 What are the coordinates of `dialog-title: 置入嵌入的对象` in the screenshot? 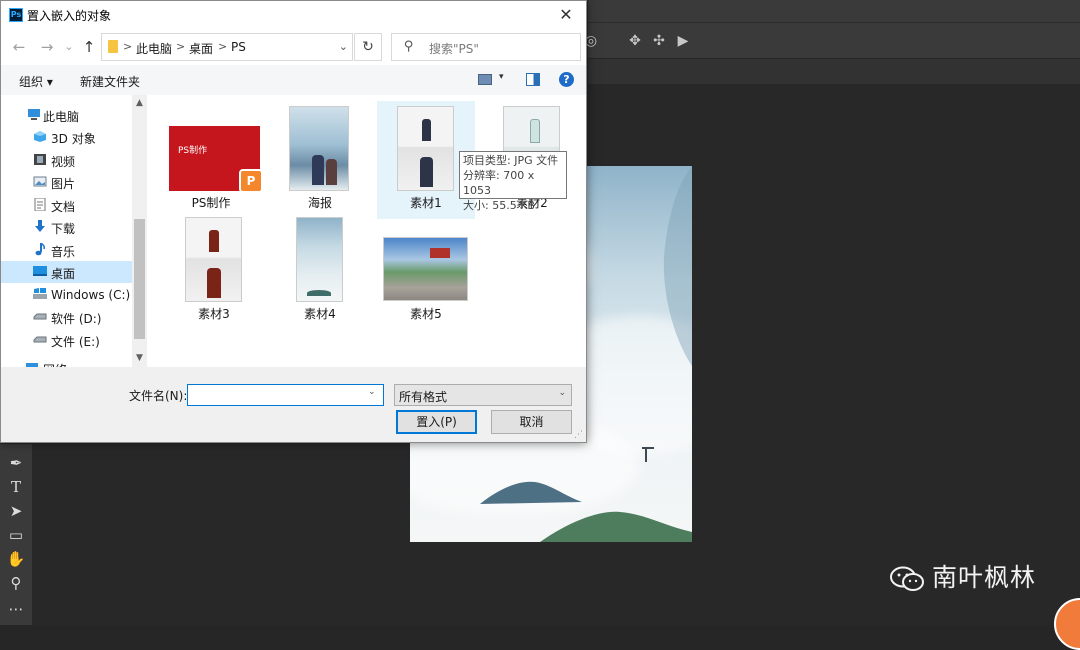 It's located at (69, 16).